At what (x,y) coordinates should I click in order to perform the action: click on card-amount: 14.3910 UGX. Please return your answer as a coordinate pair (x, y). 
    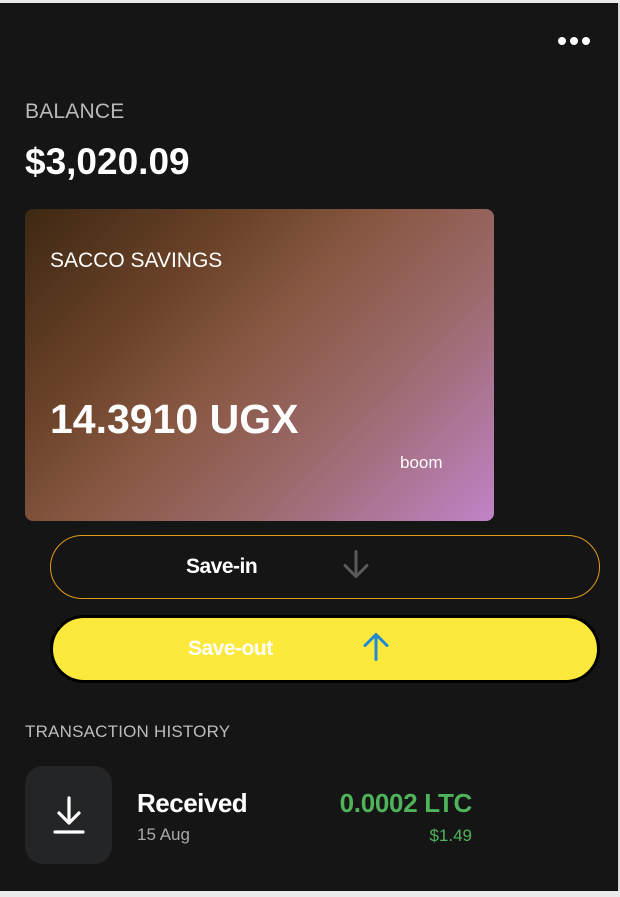
    Looking at the image, I should click on (174, 419).